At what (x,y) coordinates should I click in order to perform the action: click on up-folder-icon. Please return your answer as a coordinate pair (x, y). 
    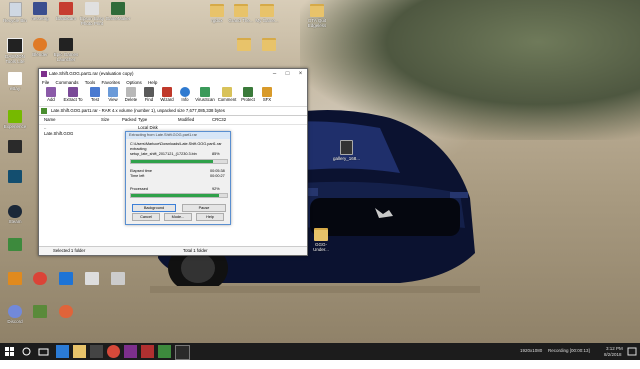
    Looking at the image, I should click on (44, 111).